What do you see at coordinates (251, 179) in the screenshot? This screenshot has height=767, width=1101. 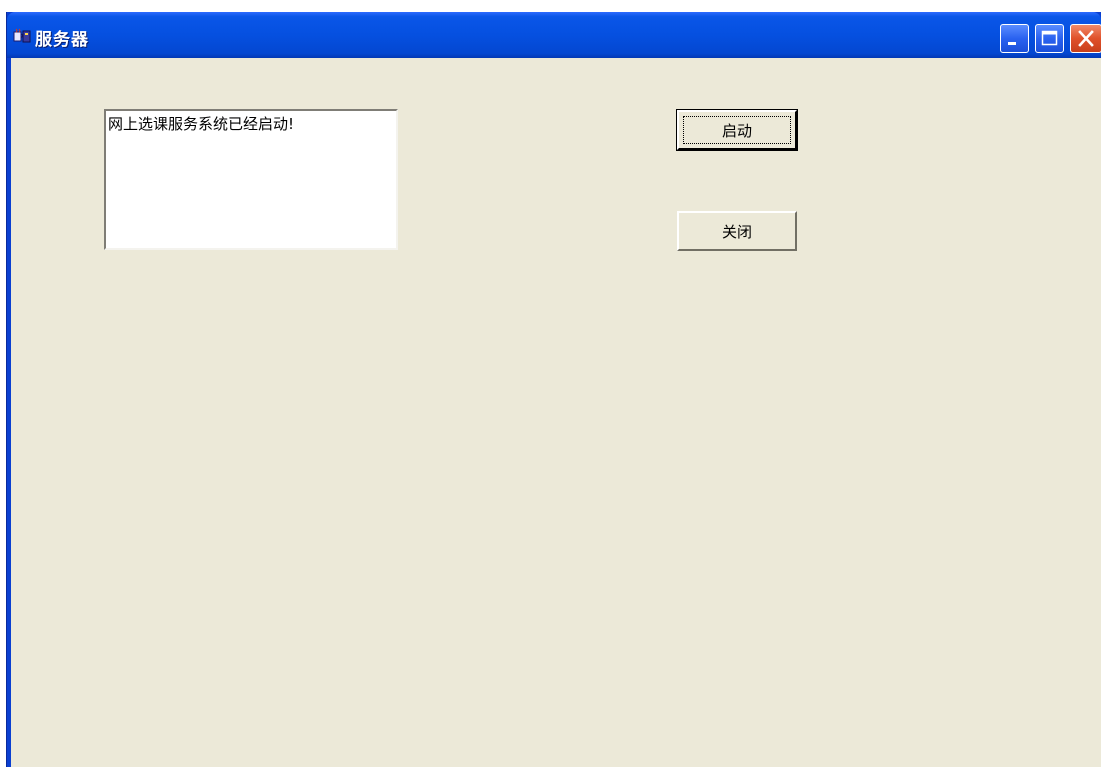 I see `log-textarea: 网上选课服务系统已经启动!` at bounding box center [251, 179].